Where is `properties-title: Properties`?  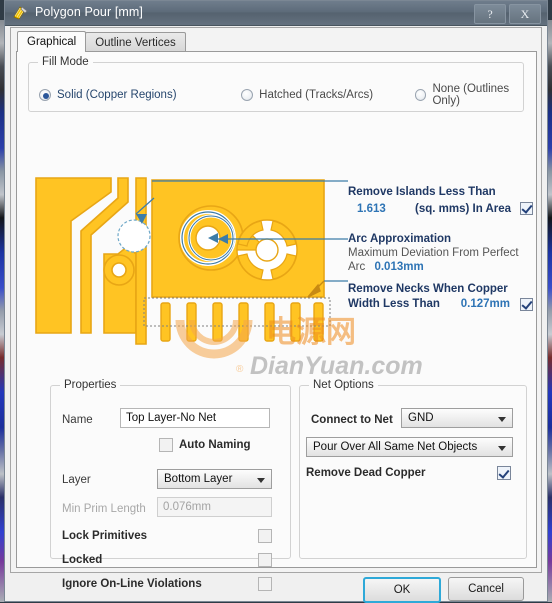
properties-title: Properties is located at coordinates (90, 385).